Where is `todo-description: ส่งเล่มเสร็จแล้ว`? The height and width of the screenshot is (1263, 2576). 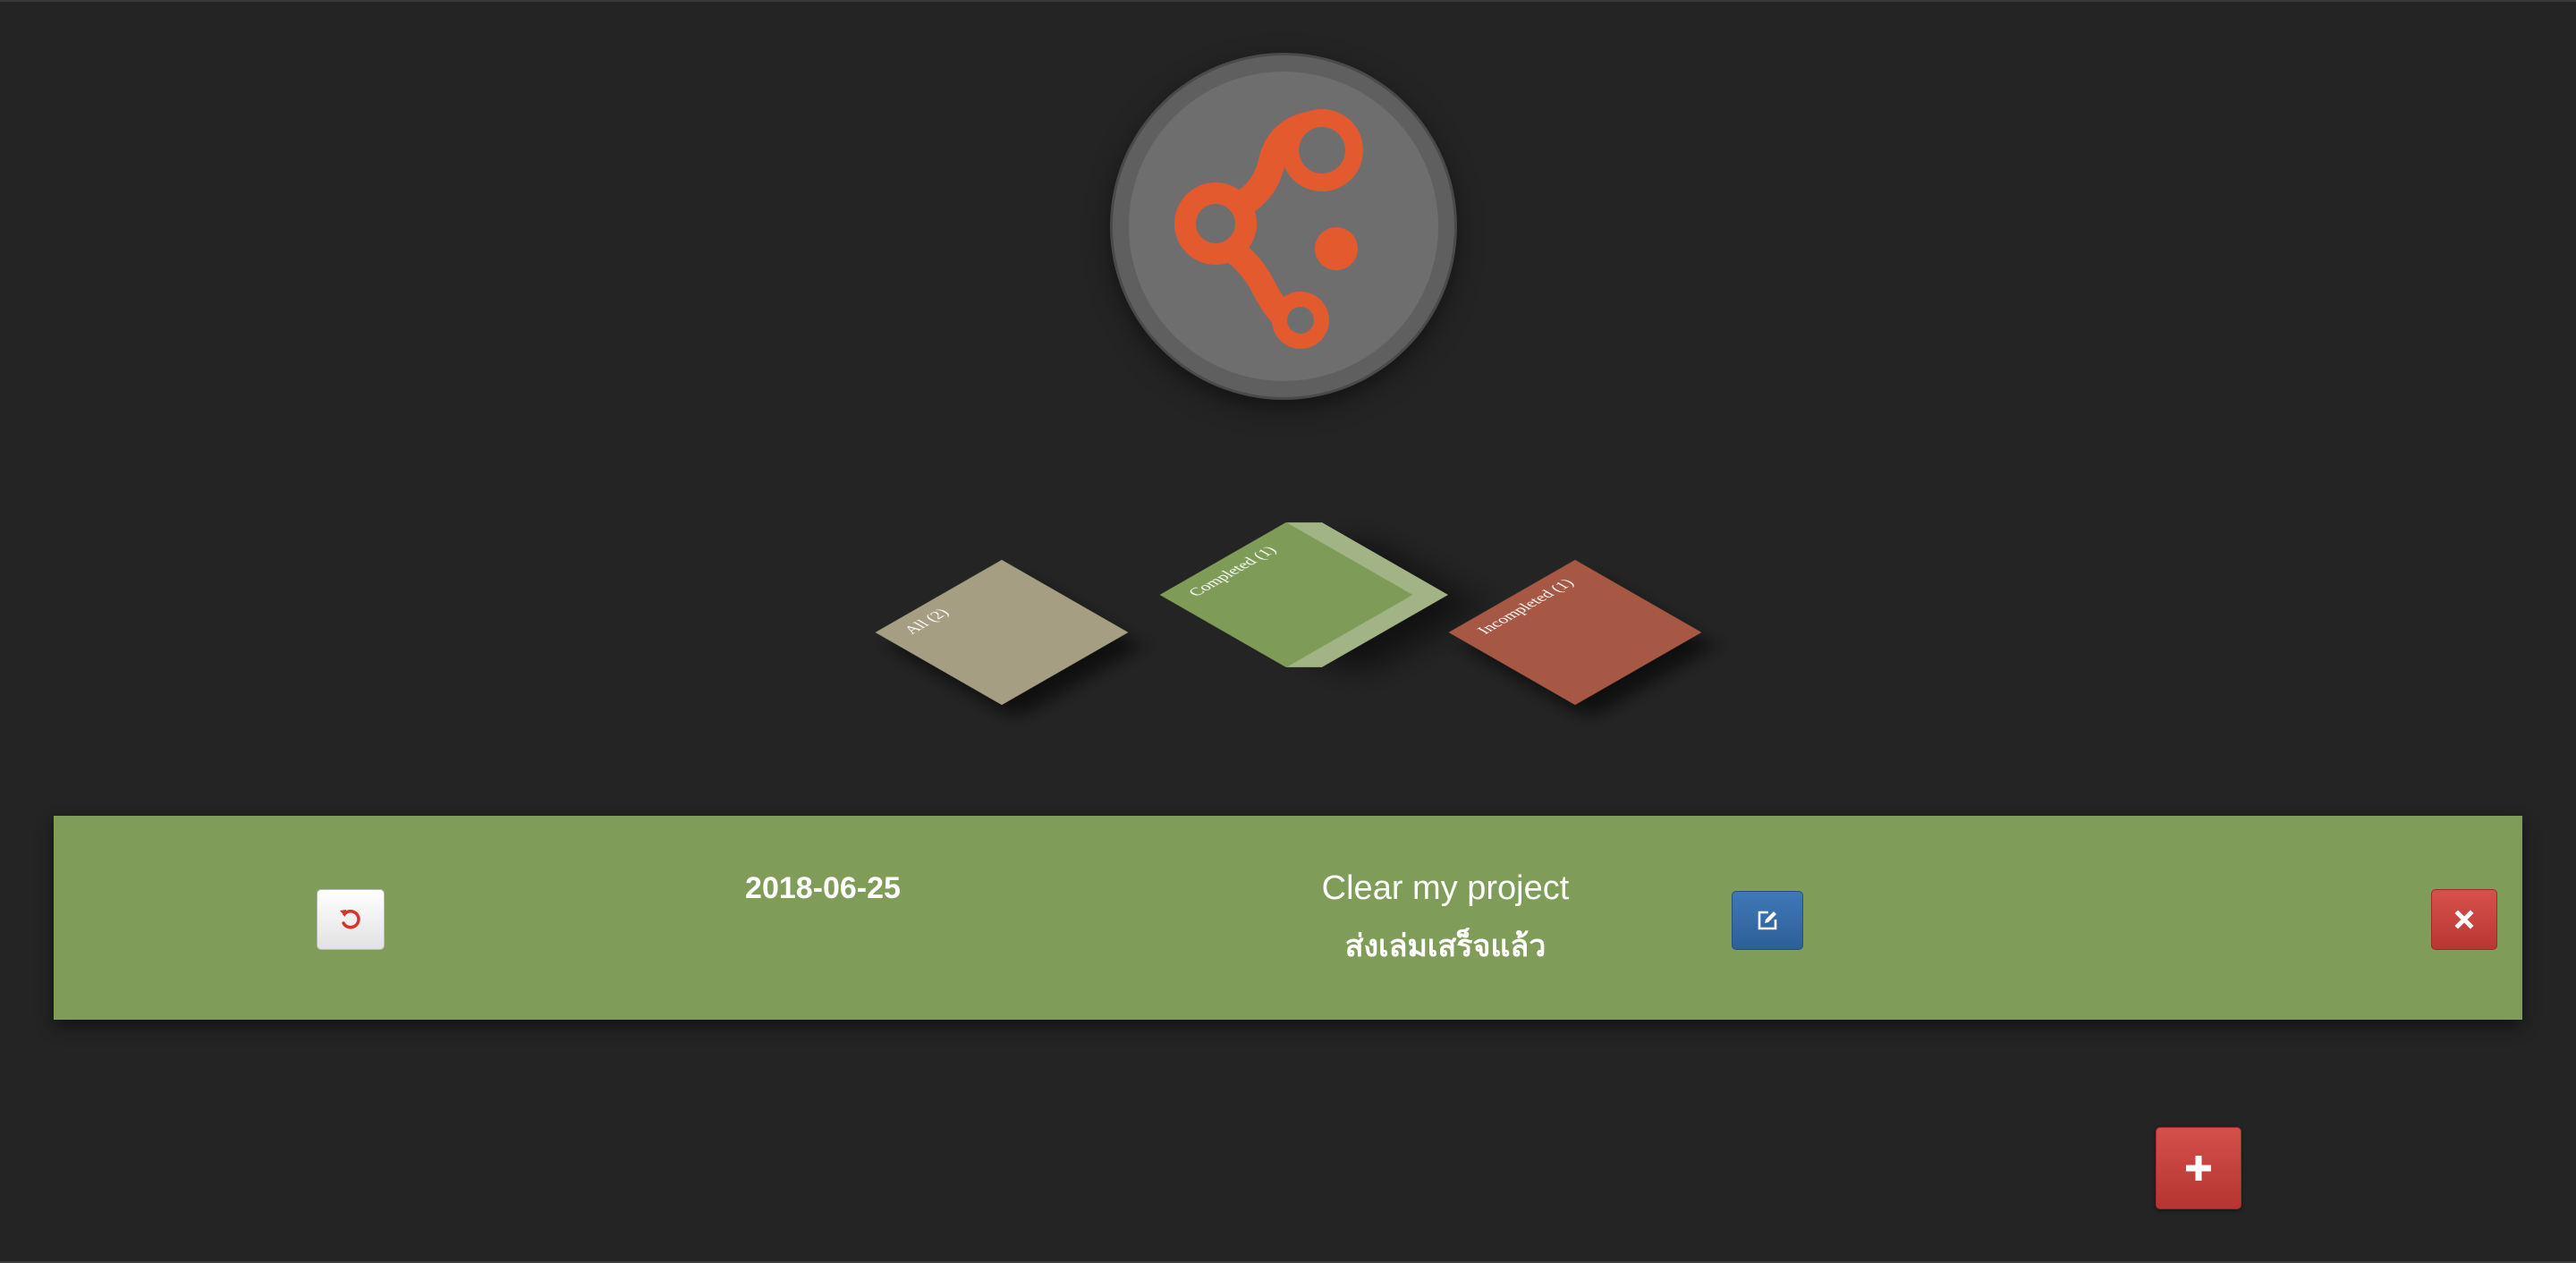 todo-description: ส่งเล่มเสร็จแล้ว is located at coordinates (1445, 946).